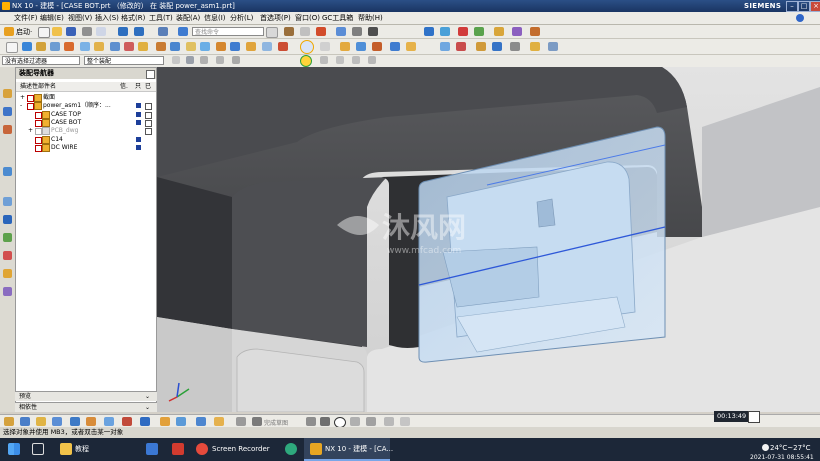 Image resolution: width=820 pixels, height=461 pixels. Describe the element at coordinates (373, 31) in the screenshot. I see `shade-icon` at that location.